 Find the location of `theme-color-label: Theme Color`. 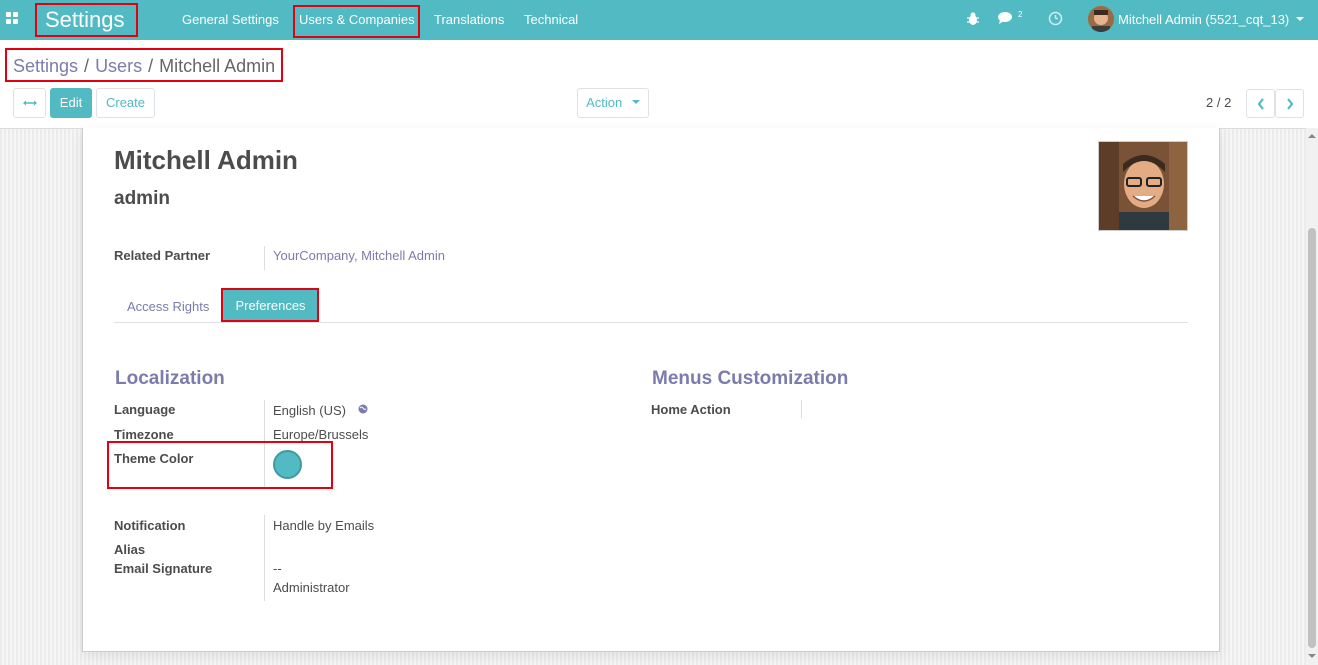

theme-color-label: Theme Color is located at coordinates (154, 458).